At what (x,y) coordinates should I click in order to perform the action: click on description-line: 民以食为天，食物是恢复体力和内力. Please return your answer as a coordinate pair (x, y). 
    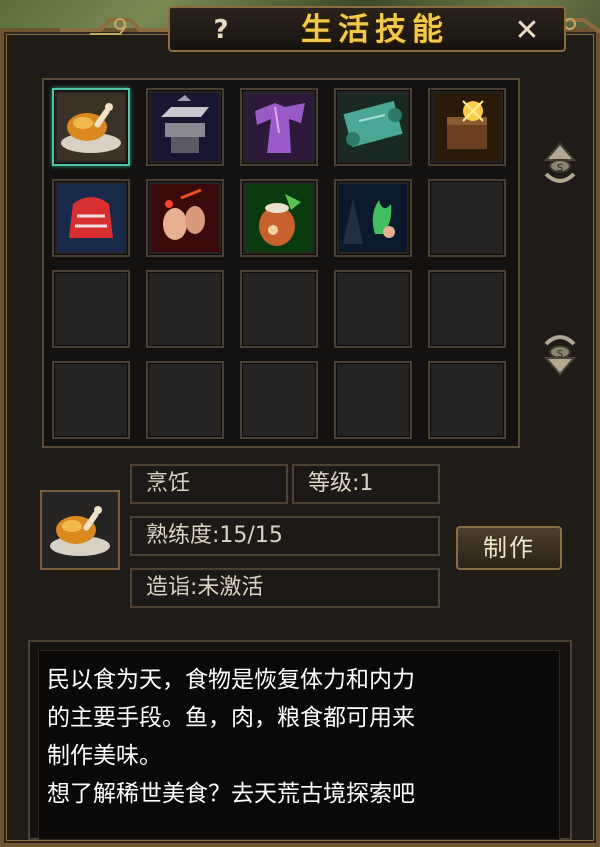
    Looking at the image, I should click on (231, 680).